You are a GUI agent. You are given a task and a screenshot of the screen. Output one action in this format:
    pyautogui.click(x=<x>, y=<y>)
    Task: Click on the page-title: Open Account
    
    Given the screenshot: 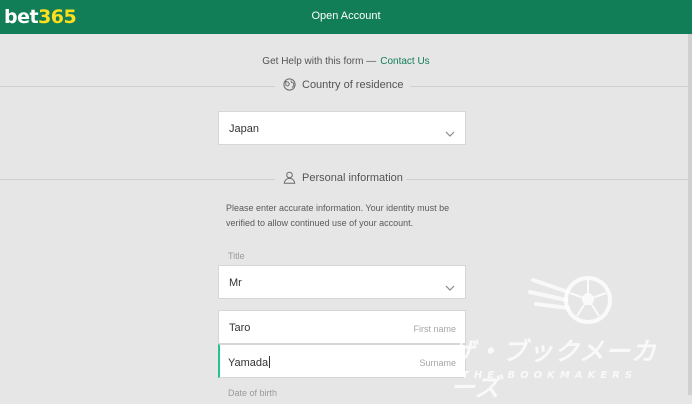 What is the action you would take?
    pyautogui.click(x=346, y=16)
    